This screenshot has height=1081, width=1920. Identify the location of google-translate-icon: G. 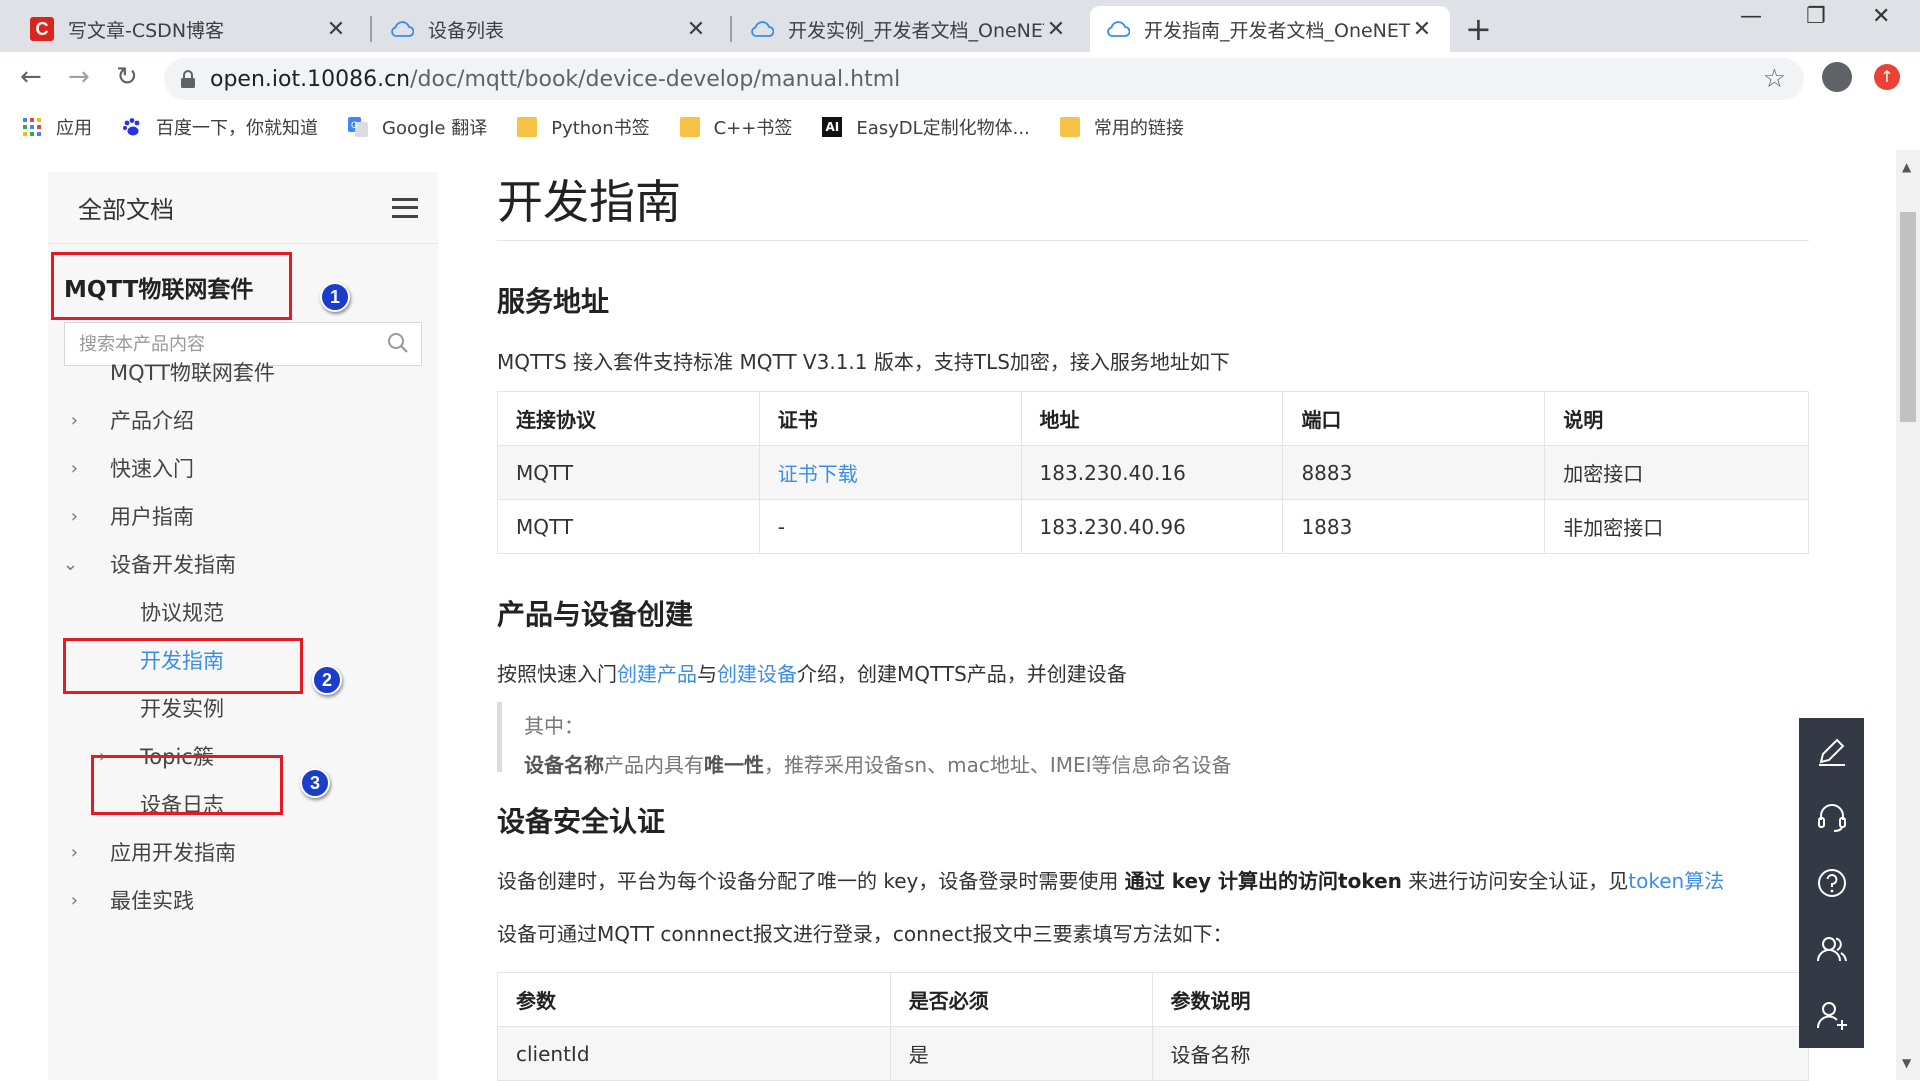
(358, 127).